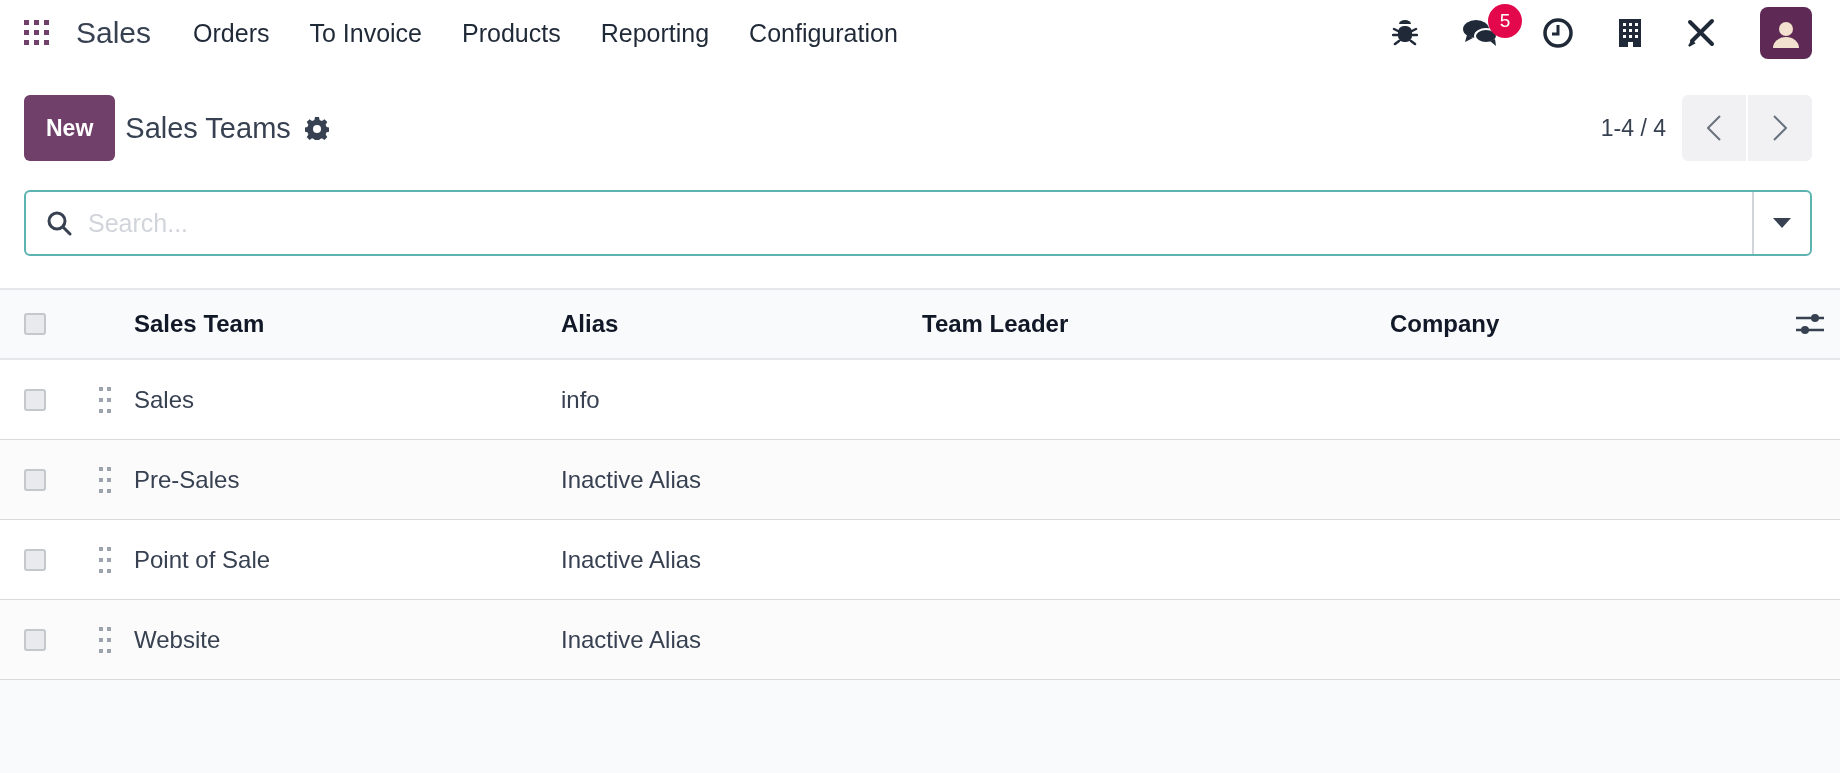  Describe the element at coordinates (1505, 21) in the screenshot. I see `notification-badge: 5` at that location.